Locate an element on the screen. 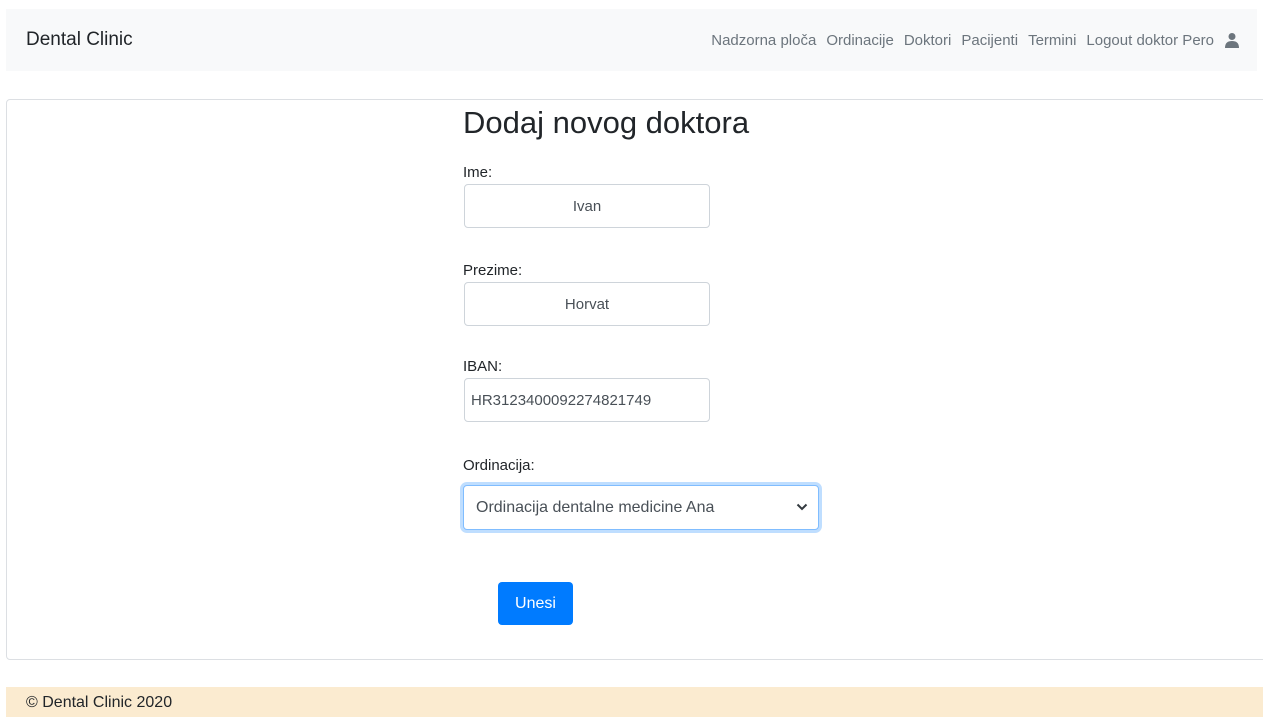 The width and height of the screenshot is (1263, 717). clinic-label: Ordinacija: is located at coordinates (499, 465).